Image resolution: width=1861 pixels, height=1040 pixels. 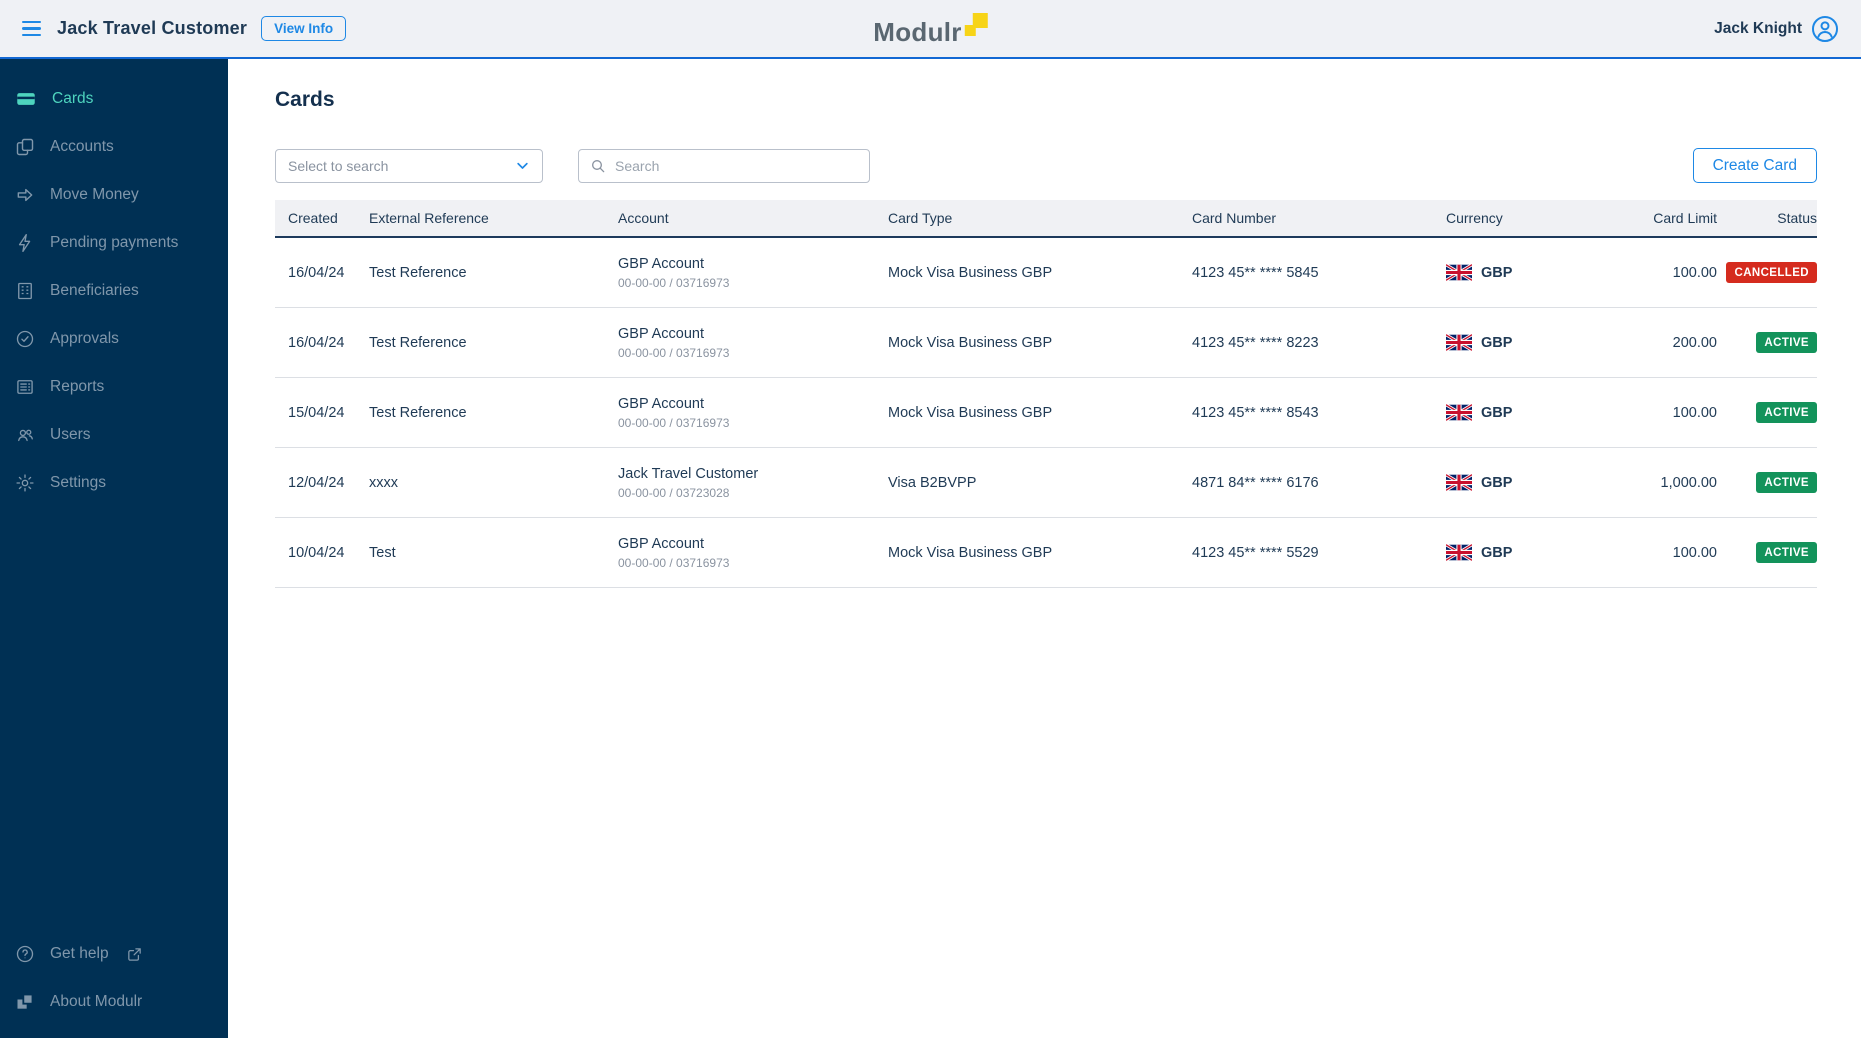 I want to click on col-account: Account, so click(x=643, y=218).